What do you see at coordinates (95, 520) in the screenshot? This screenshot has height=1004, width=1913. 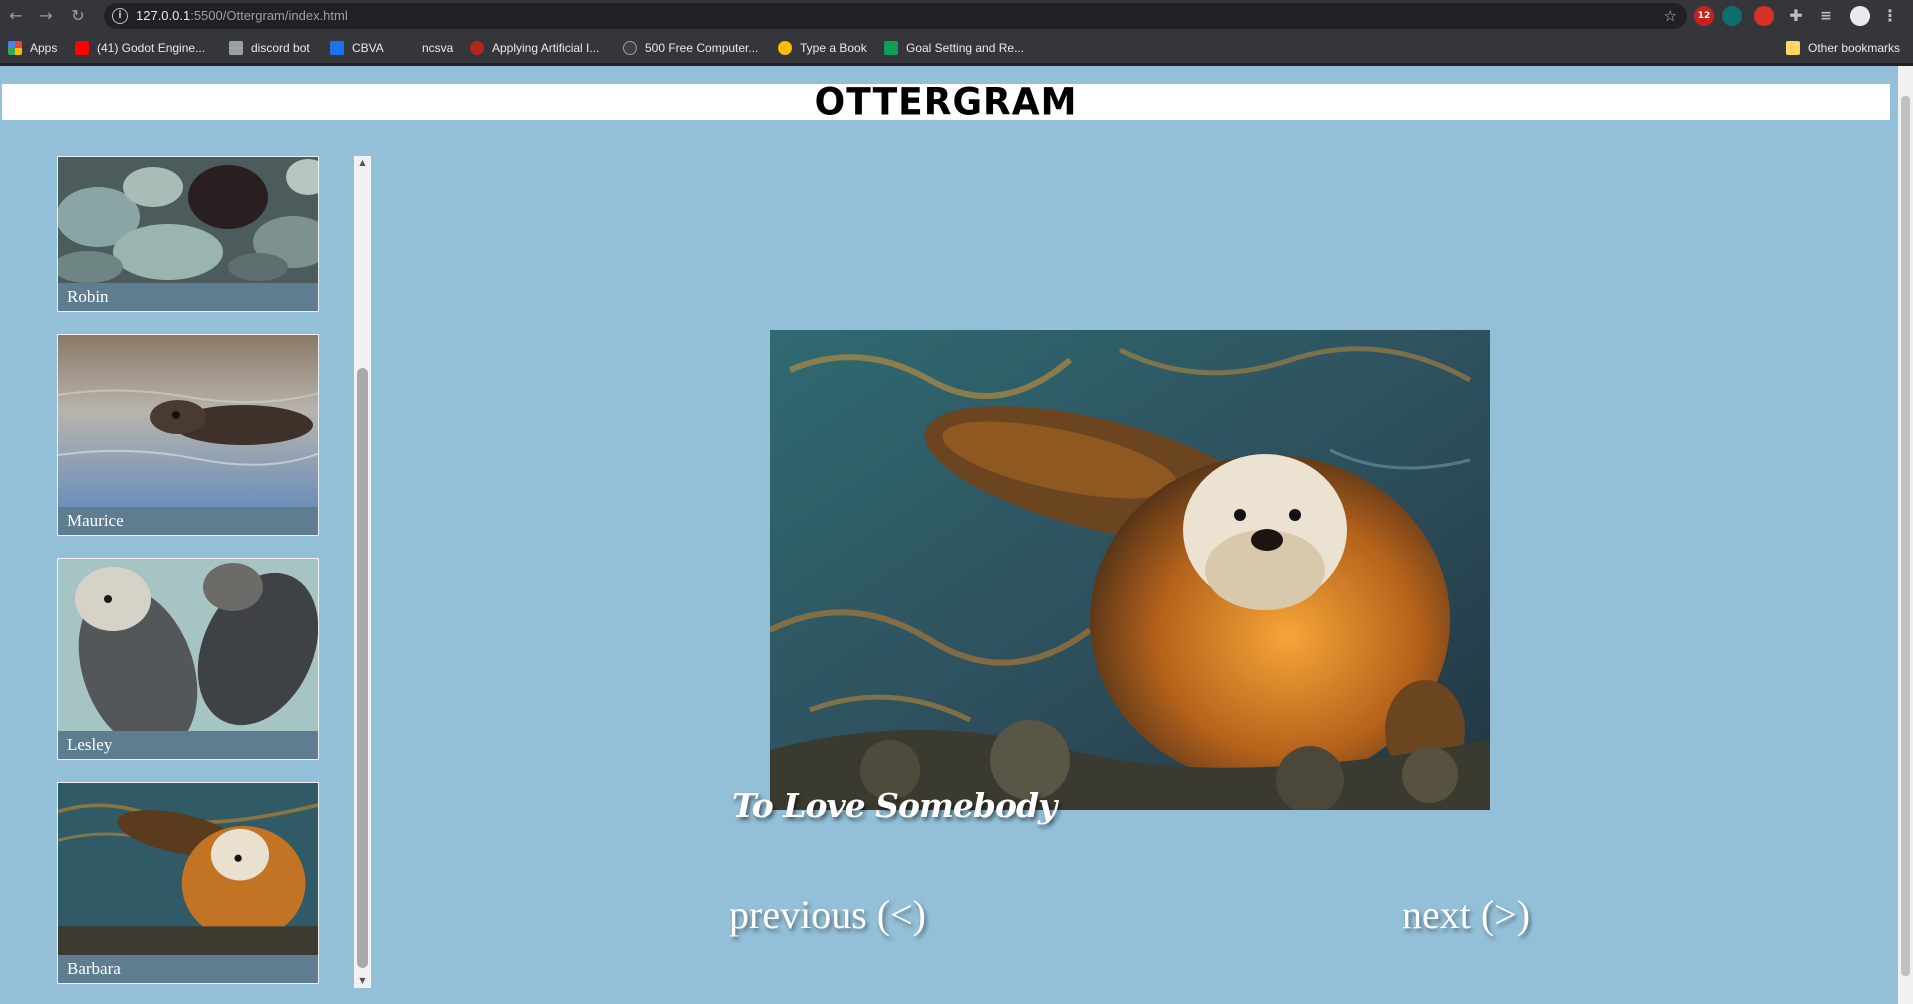 I see `thumbnail-title: Maurice` at bounding box center [95, 520].